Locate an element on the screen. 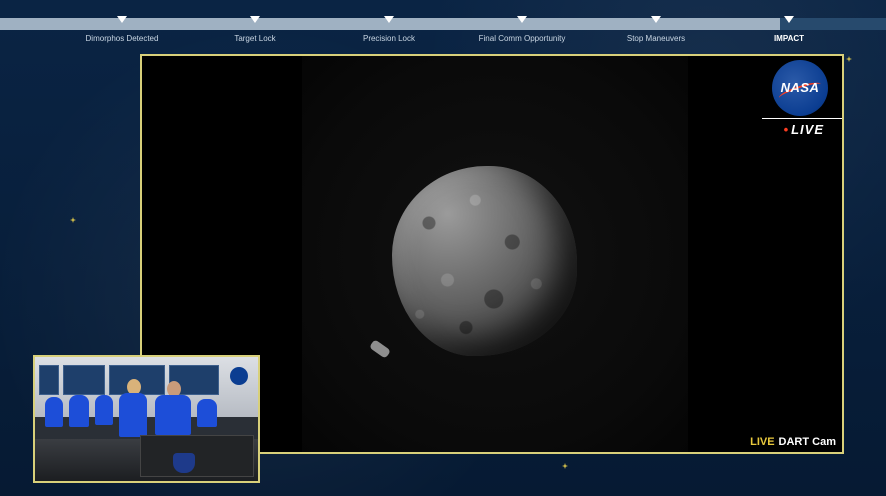 The image size is (886, 496). live-badge-text: LIVE is located at coordinates (807, 129).